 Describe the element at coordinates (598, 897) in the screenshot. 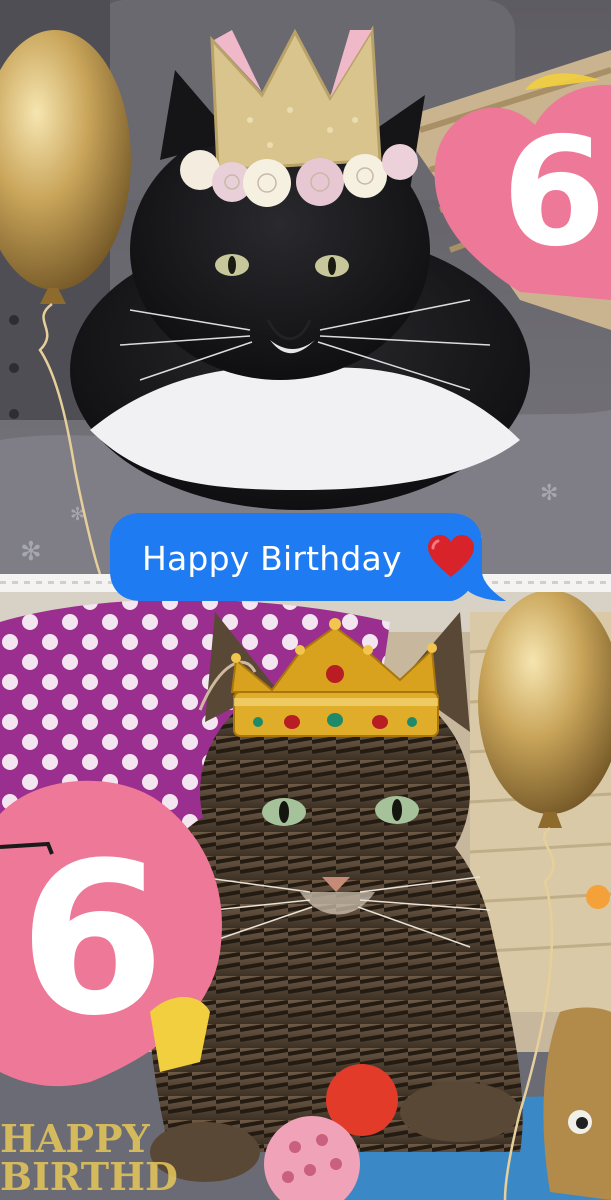

I see `orange-decoration` at that location.